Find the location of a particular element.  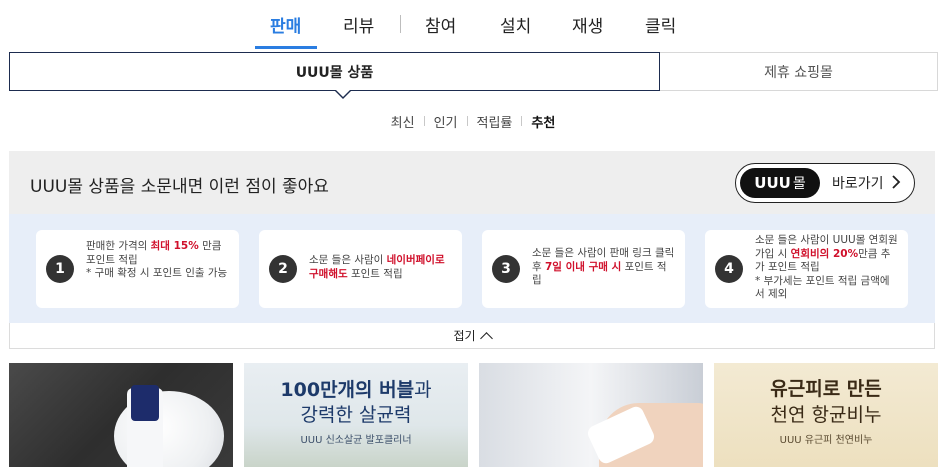

sub-tab-partner-mall: 제휴 쇼핑몰 is located at coordinates (799, 71).